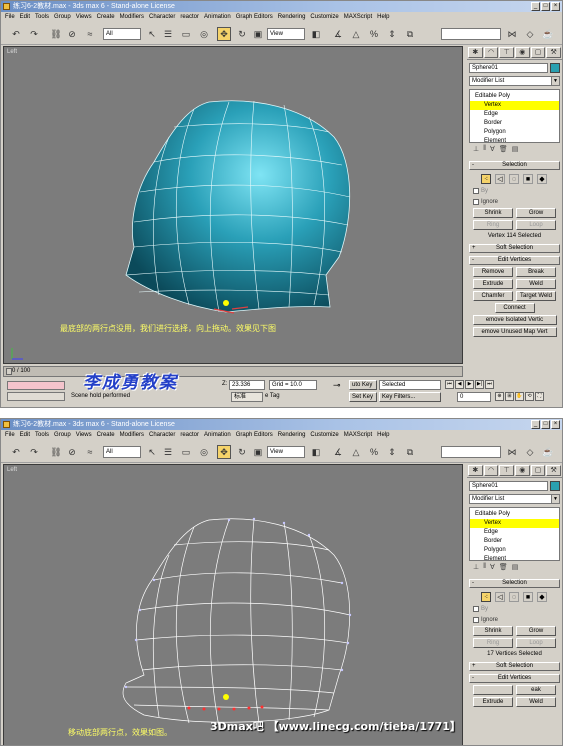  I want to click on pin-stack-icon: ⊥, so click(476, 150).